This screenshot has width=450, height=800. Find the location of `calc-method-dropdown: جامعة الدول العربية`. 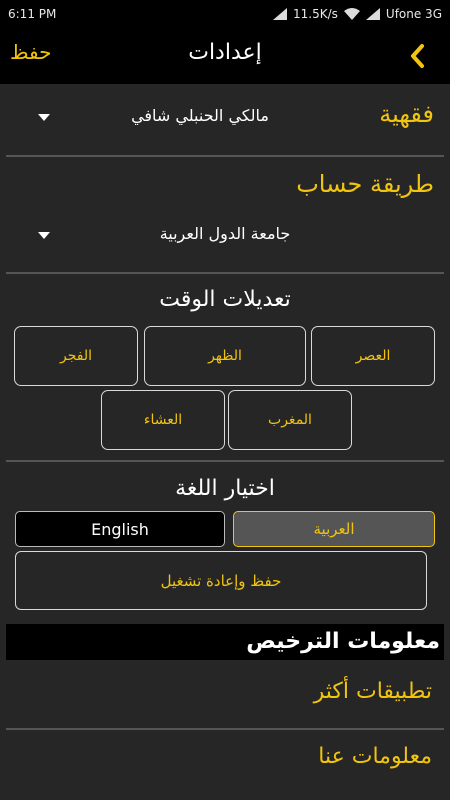

calc-method-dropdown: جامعة الدول العربية is located at coordinates (225, 236).